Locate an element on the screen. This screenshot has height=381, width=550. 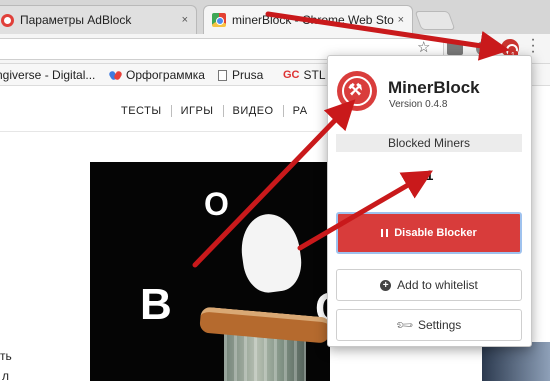
tab-adblock-settings: Параметры AdBlock × is located at coordinates (98, 19).